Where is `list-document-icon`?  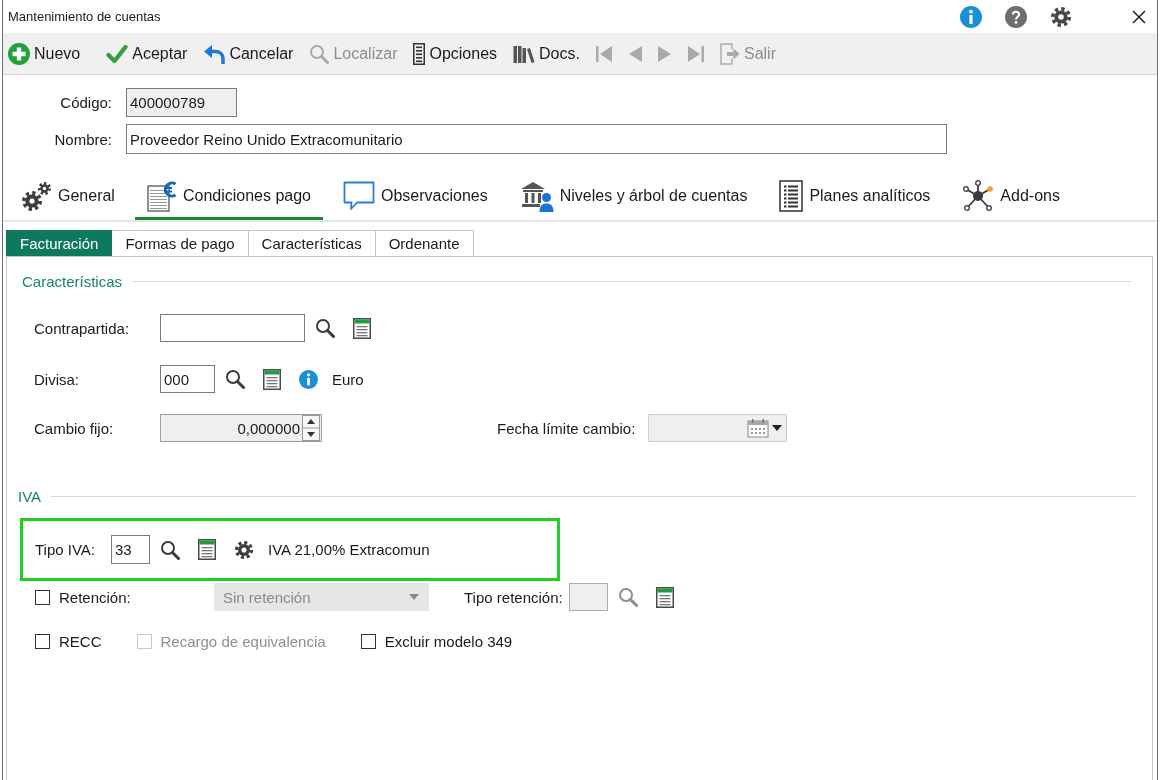 list-document-icon is located at coordinates (791, 196).